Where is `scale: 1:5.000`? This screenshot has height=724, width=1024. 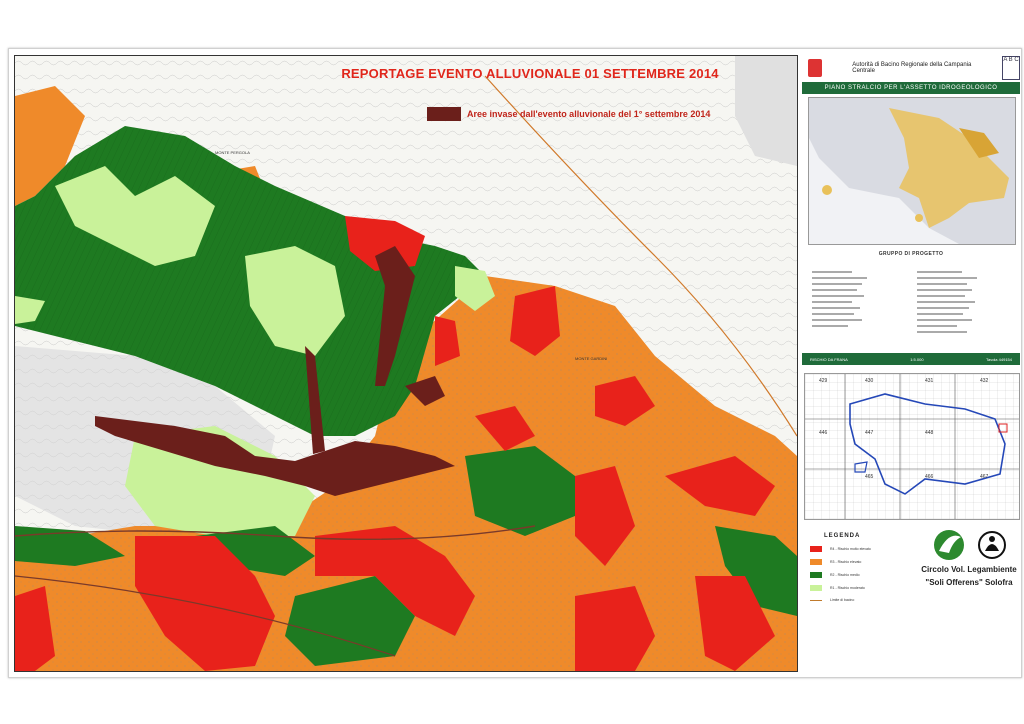 scale: 1:5.000 is located at coordinates (917, 359).